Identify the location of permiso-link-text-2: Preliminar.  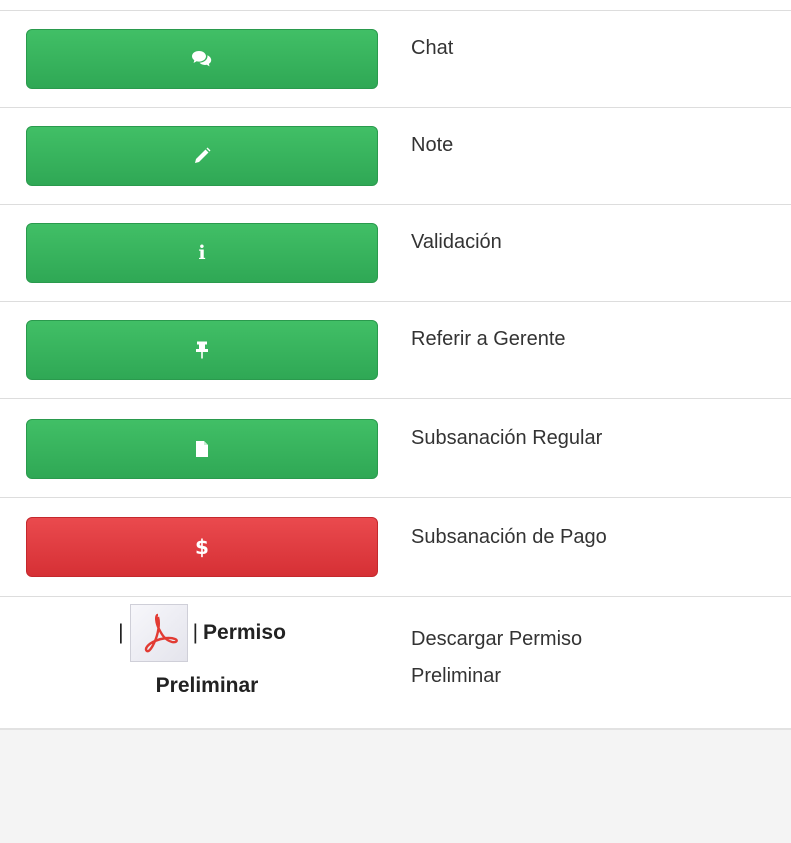
(207, 686).